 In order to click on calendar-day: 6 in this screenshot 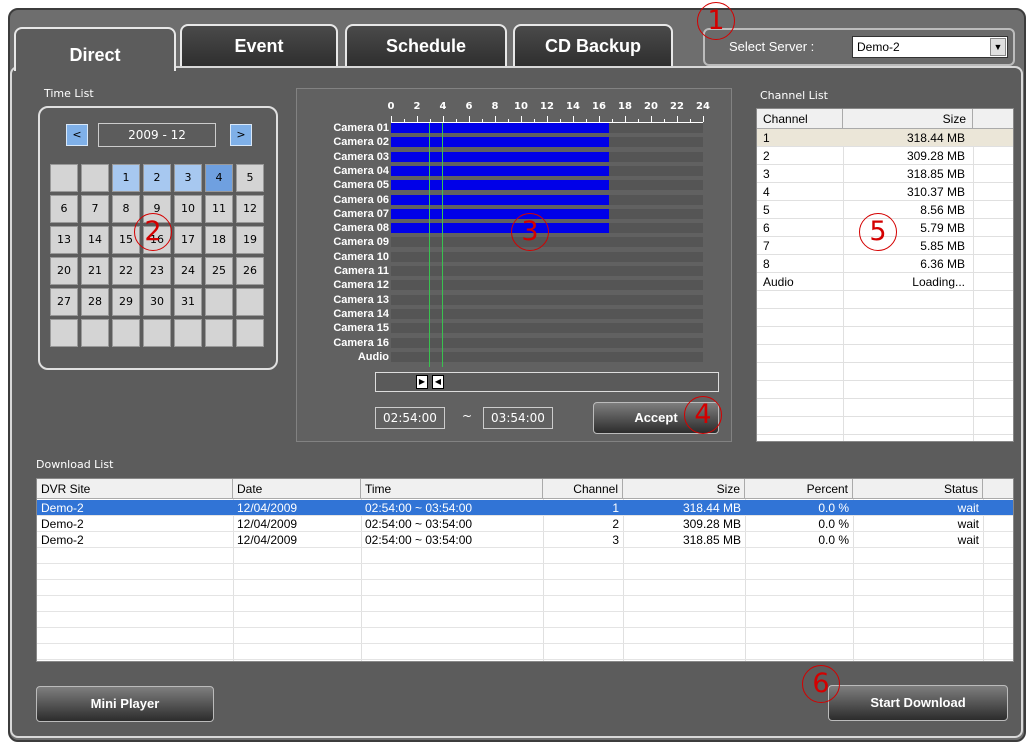, I will do `click(64, 209)`.